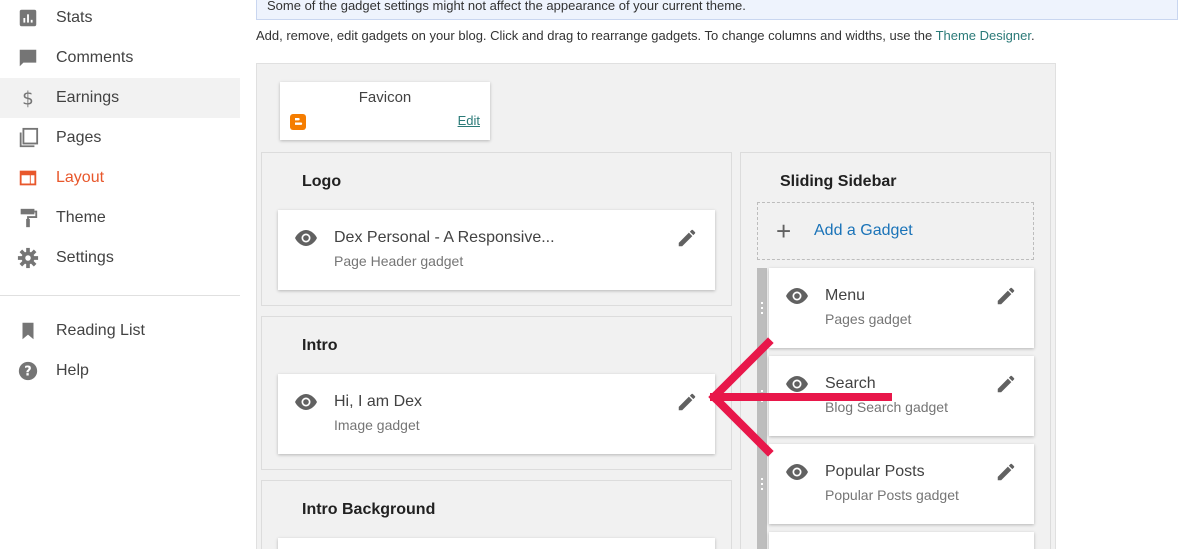 This screenshot has width=1190, height=549. Describe the element at coordinates (496, 543) in the screenshot. I see `gadget-intro-background` at that location.